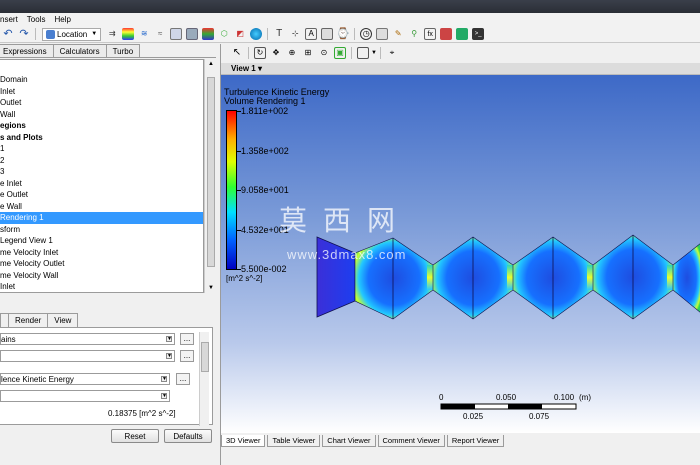 The width and height of the screenshot is (700, 465). I want to click on viewport-layout-icon, so click(363, 53).